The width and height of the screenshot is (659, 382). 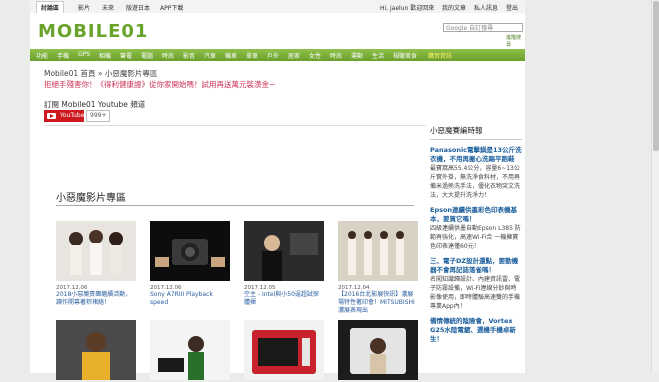 I want to click on nav-item: 視聽美食, so click(x=405, y=55).